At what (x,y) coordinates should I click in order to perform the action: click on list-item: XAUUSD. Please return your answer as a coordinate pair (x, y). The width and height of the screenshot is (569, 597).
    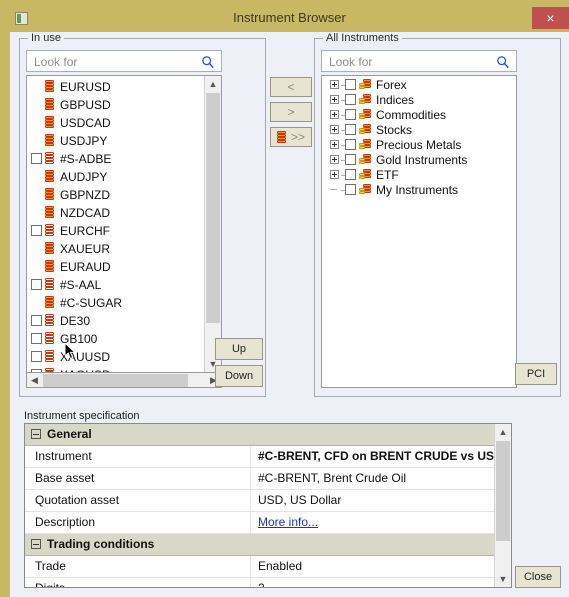
    Looking at the image, I should click on (115, 357).